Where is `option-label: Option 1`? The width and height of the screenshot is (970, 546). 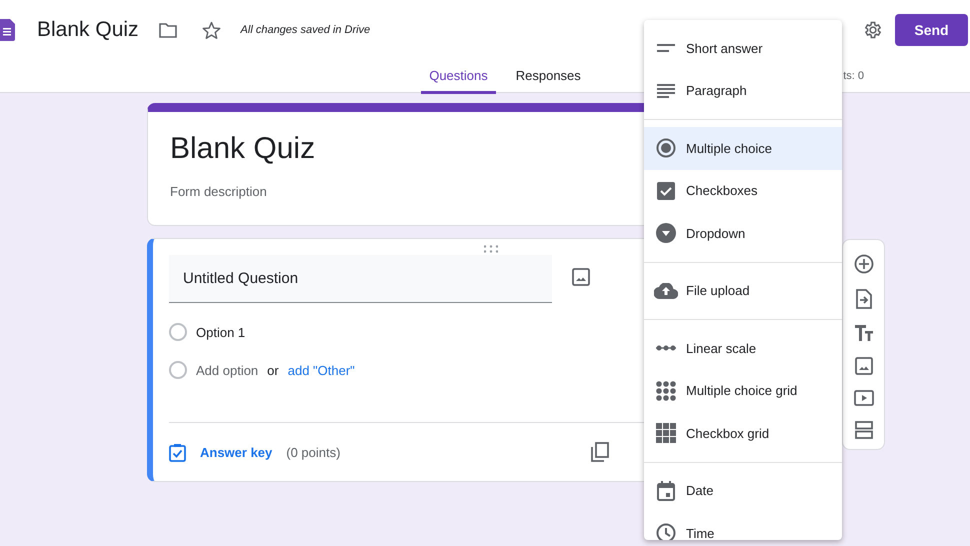 option-label: Option 1 is located at coordinates (221, 332).